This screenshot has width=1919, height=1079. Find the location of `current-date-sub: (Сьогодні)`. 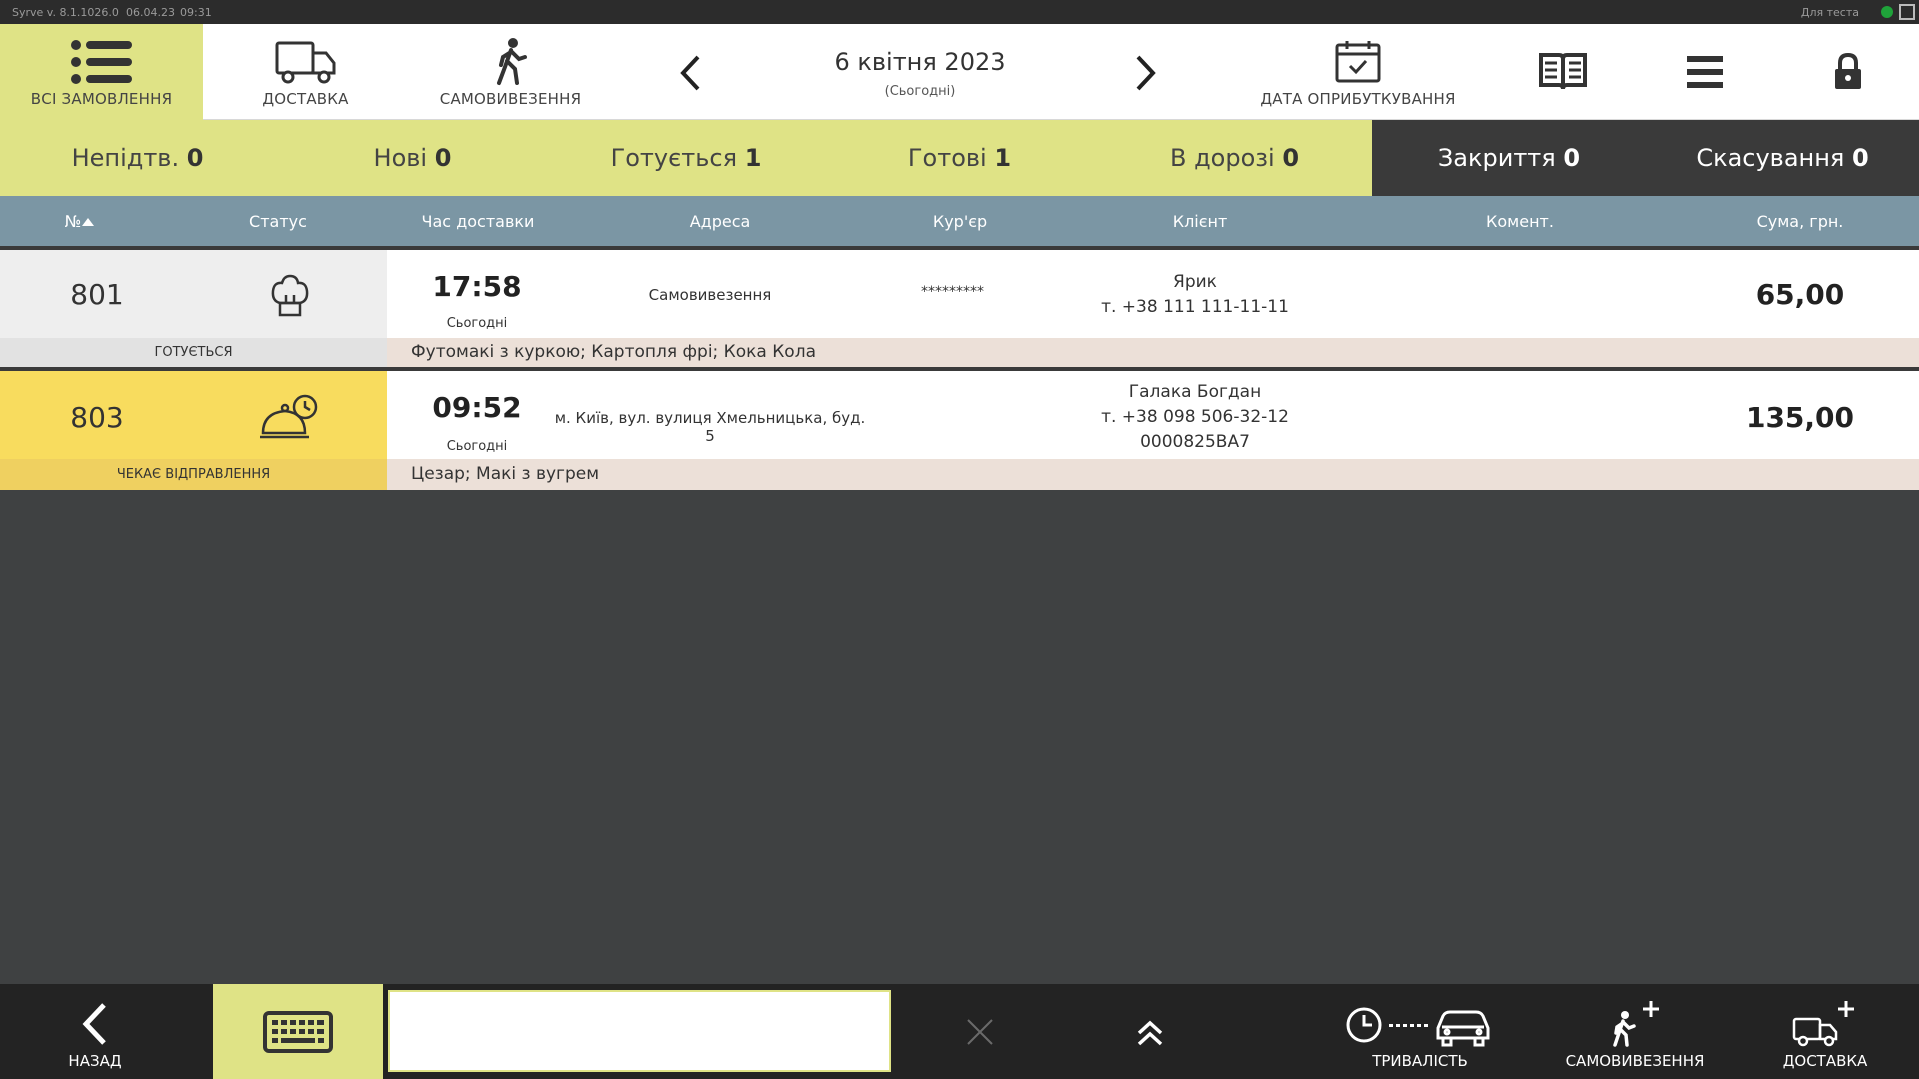

current-date-sub: (Сьогодні) is located at coordinates (920, 91).